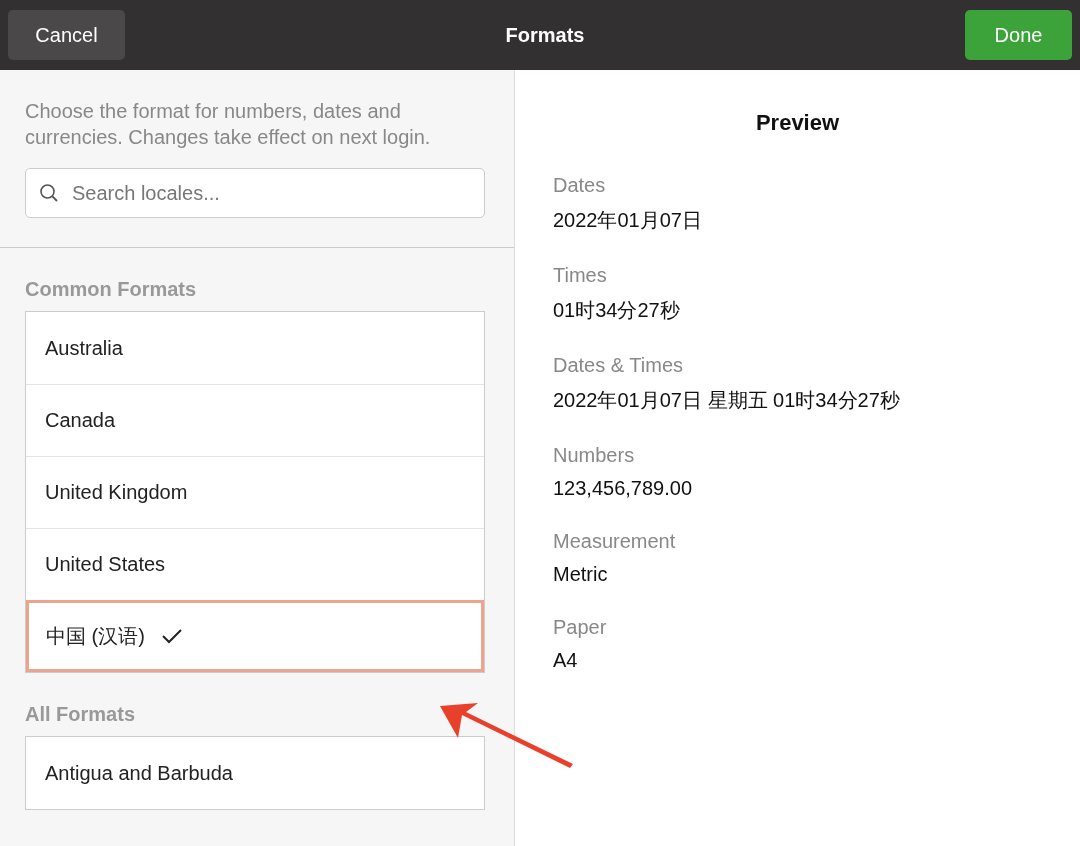 The width and height of the screenshot is (1080, 846). Describe the element at coordinates (255, 420) in the screenshot. I see `locale-item: Canada` at that location.